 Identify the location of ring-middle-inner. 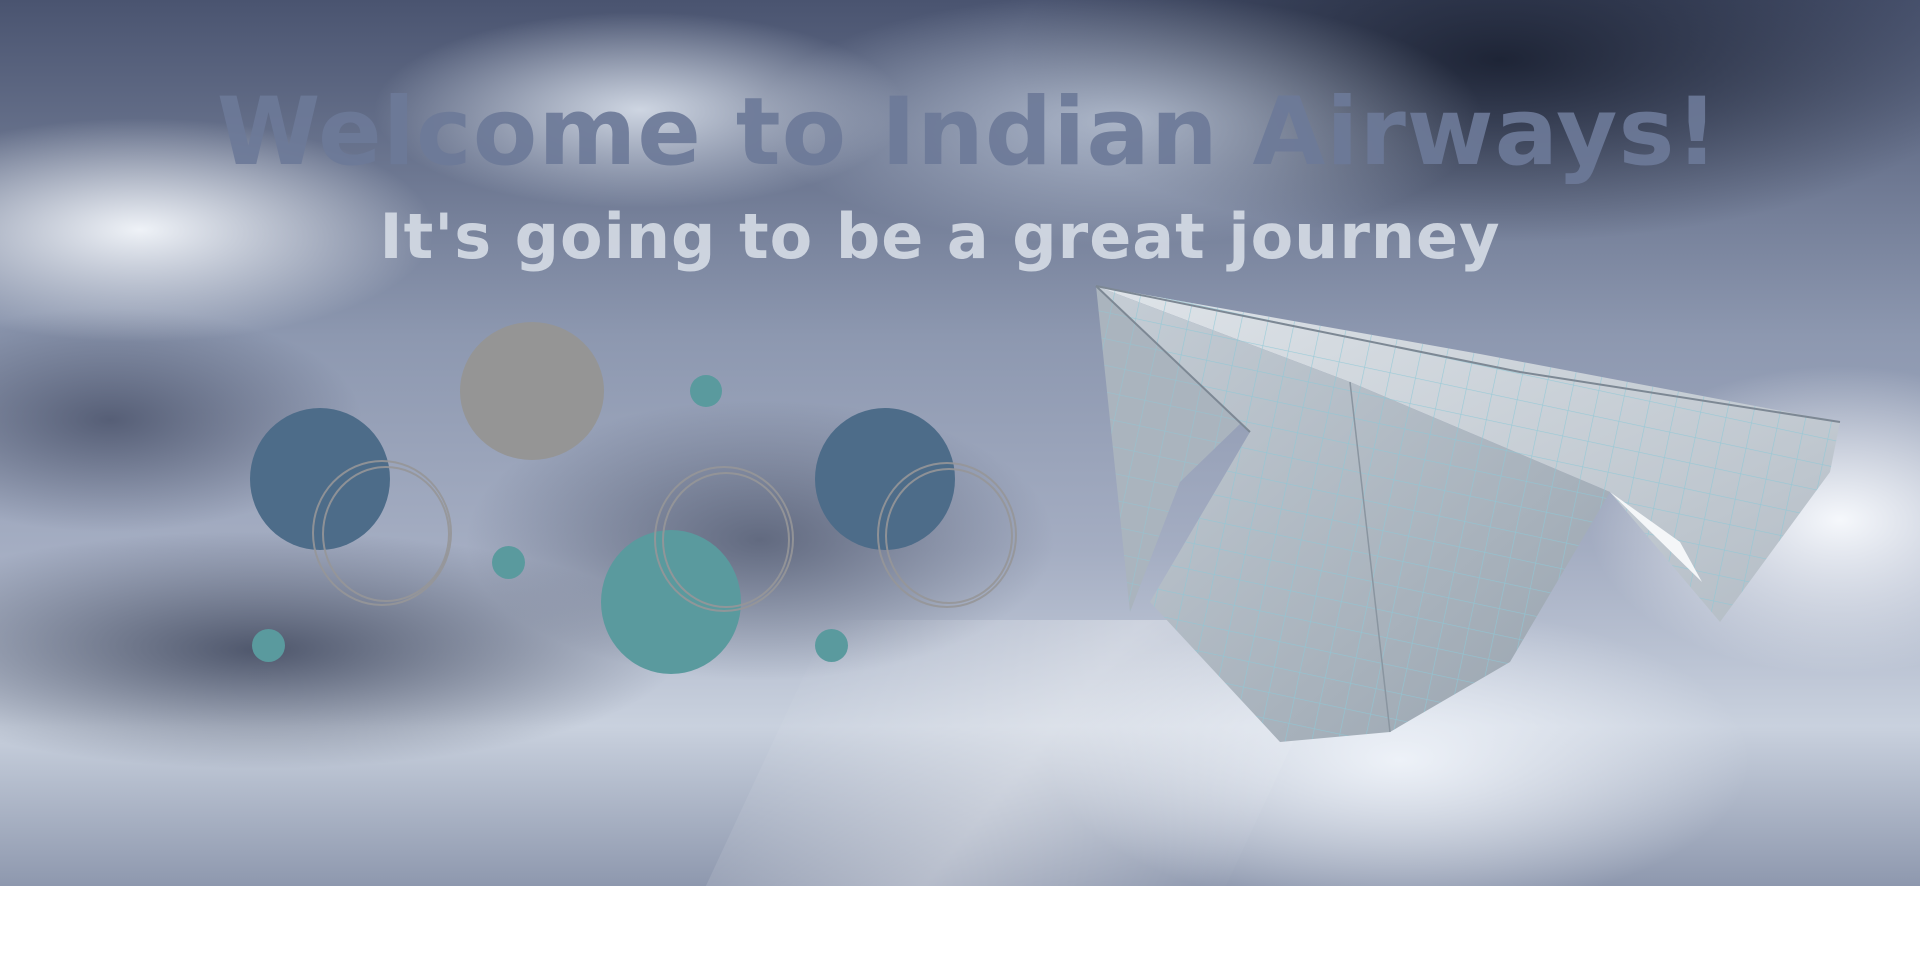
(726, 540).